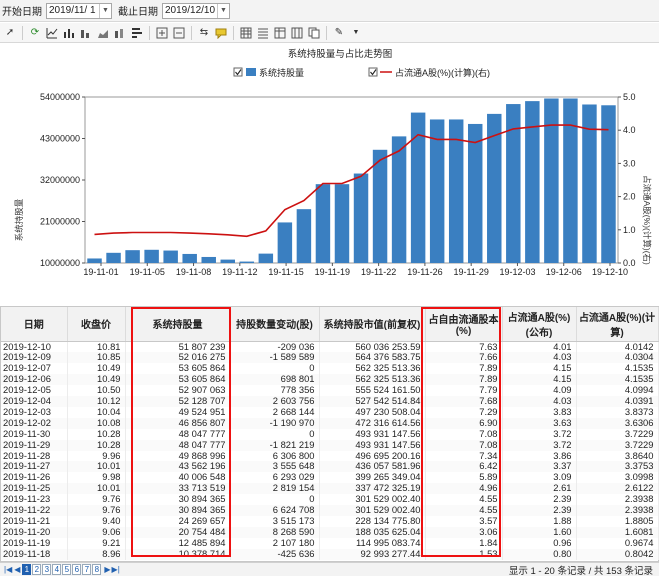  Describe the element at coordinates (246, 33) in the screenshot. I see `grid-icon` at that location.